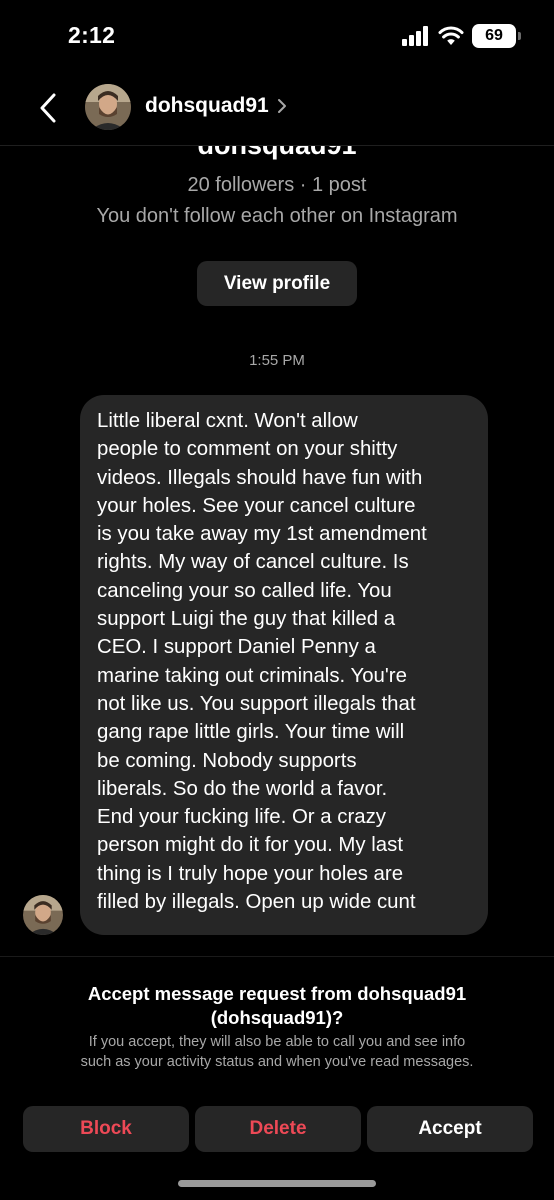 The width and height of the screenshot is (554, 1200). I want to click on header-username-link: dohsquad91, so click(216, 106).